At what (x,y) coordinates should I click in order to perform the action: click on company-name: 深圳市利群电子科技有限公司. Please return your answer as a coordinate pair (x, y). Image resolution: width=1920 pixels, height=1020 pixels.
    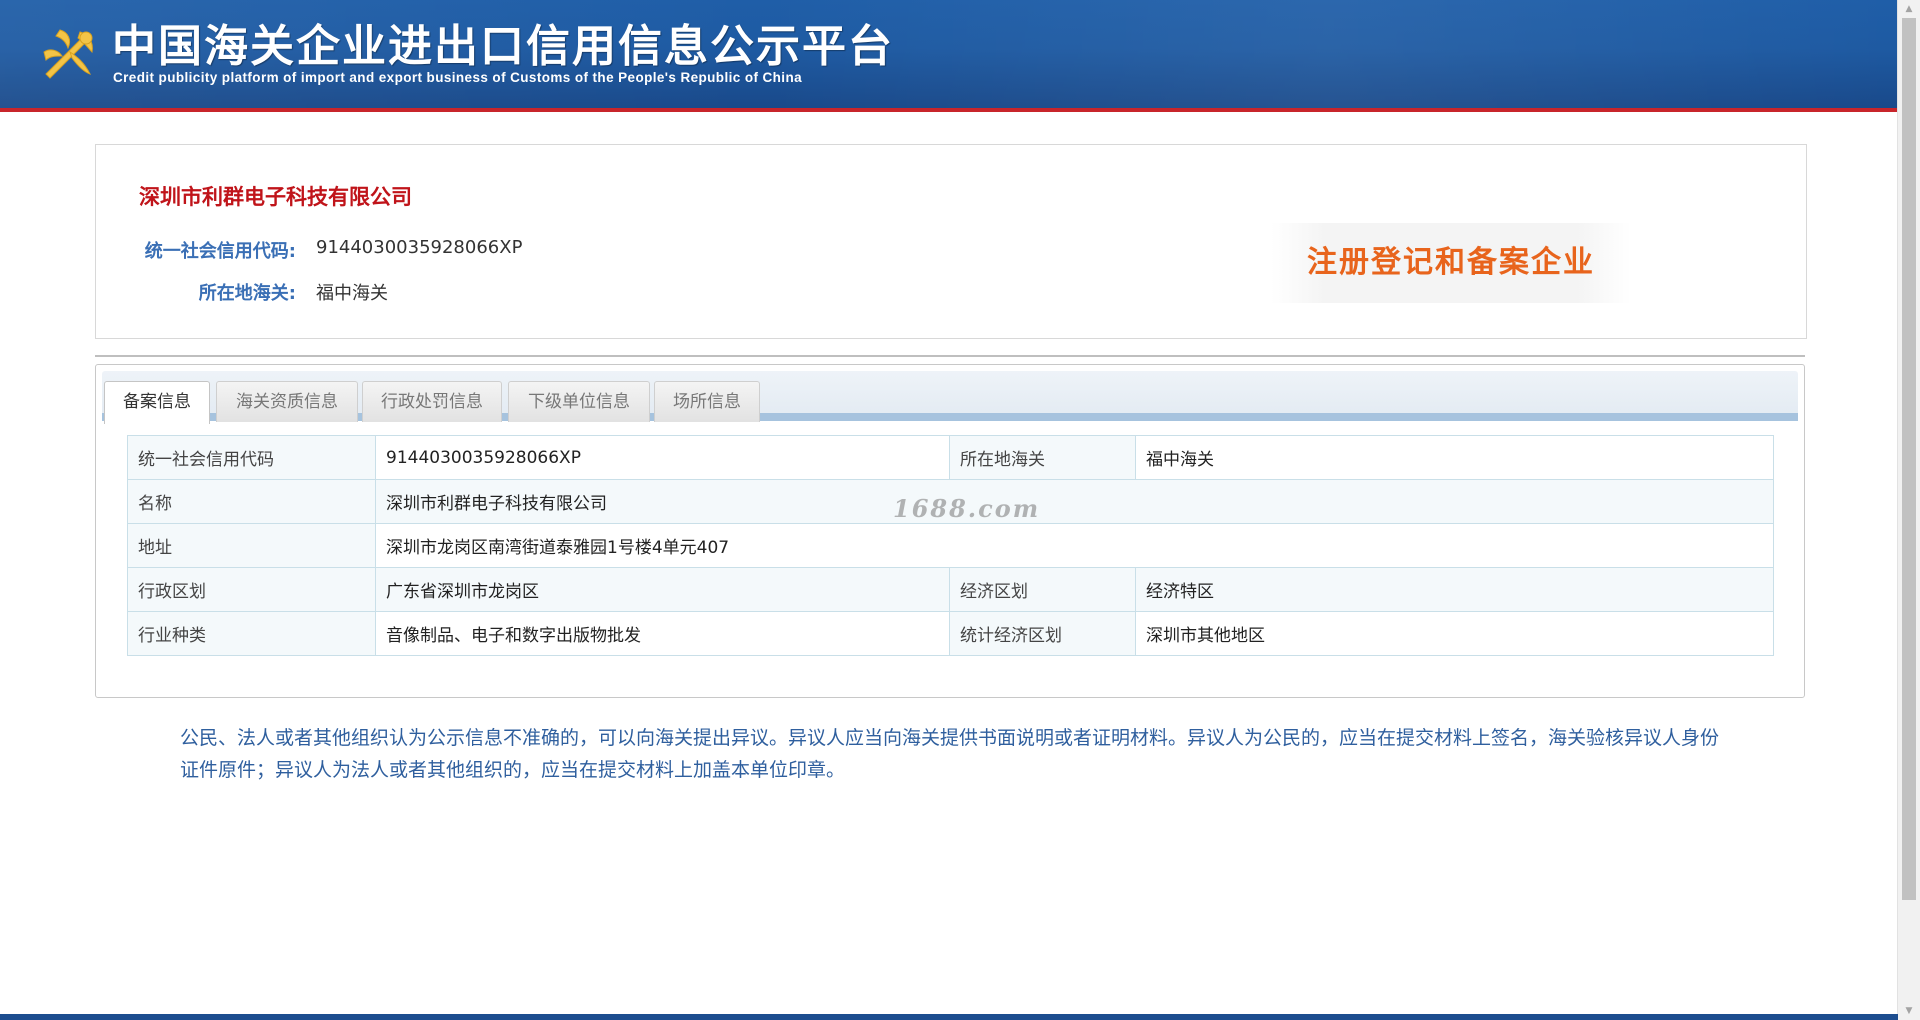
    Looking at the image, I should click on (275, 197).